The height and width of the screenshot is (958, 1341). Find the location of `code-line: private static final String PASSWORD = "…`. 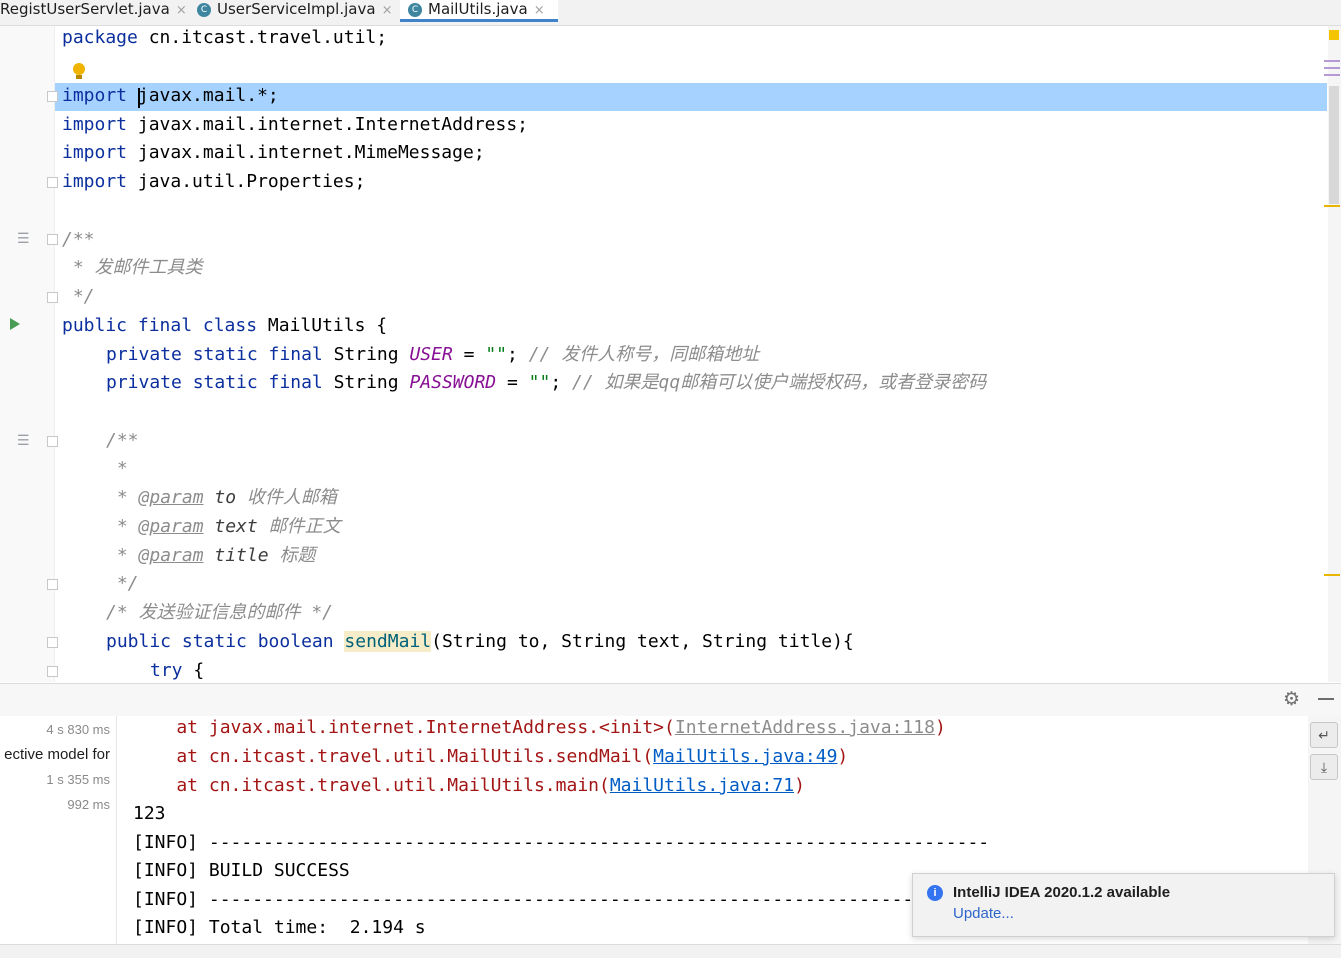

code-line: private static final String PASSWORD = "… is located at coordinates (546, 382).